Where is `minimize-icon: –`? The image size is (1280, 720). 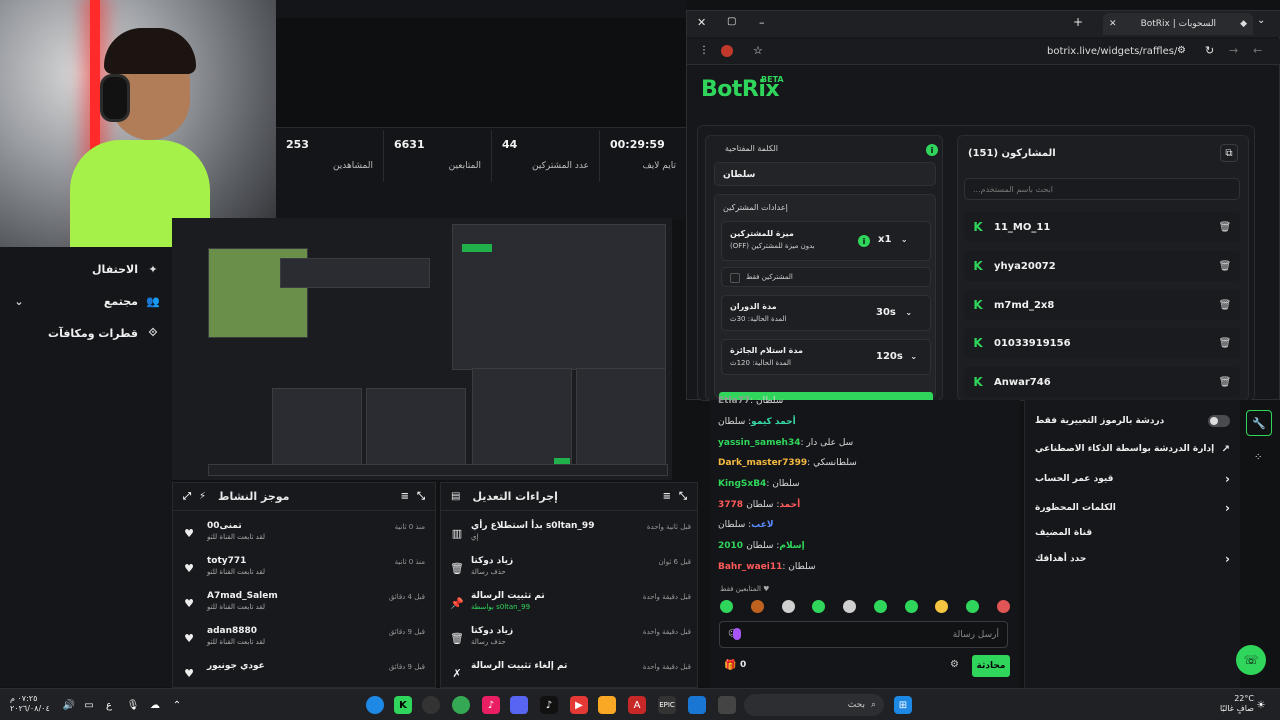
minimize-icon: – is located at coordinates (762, 22).